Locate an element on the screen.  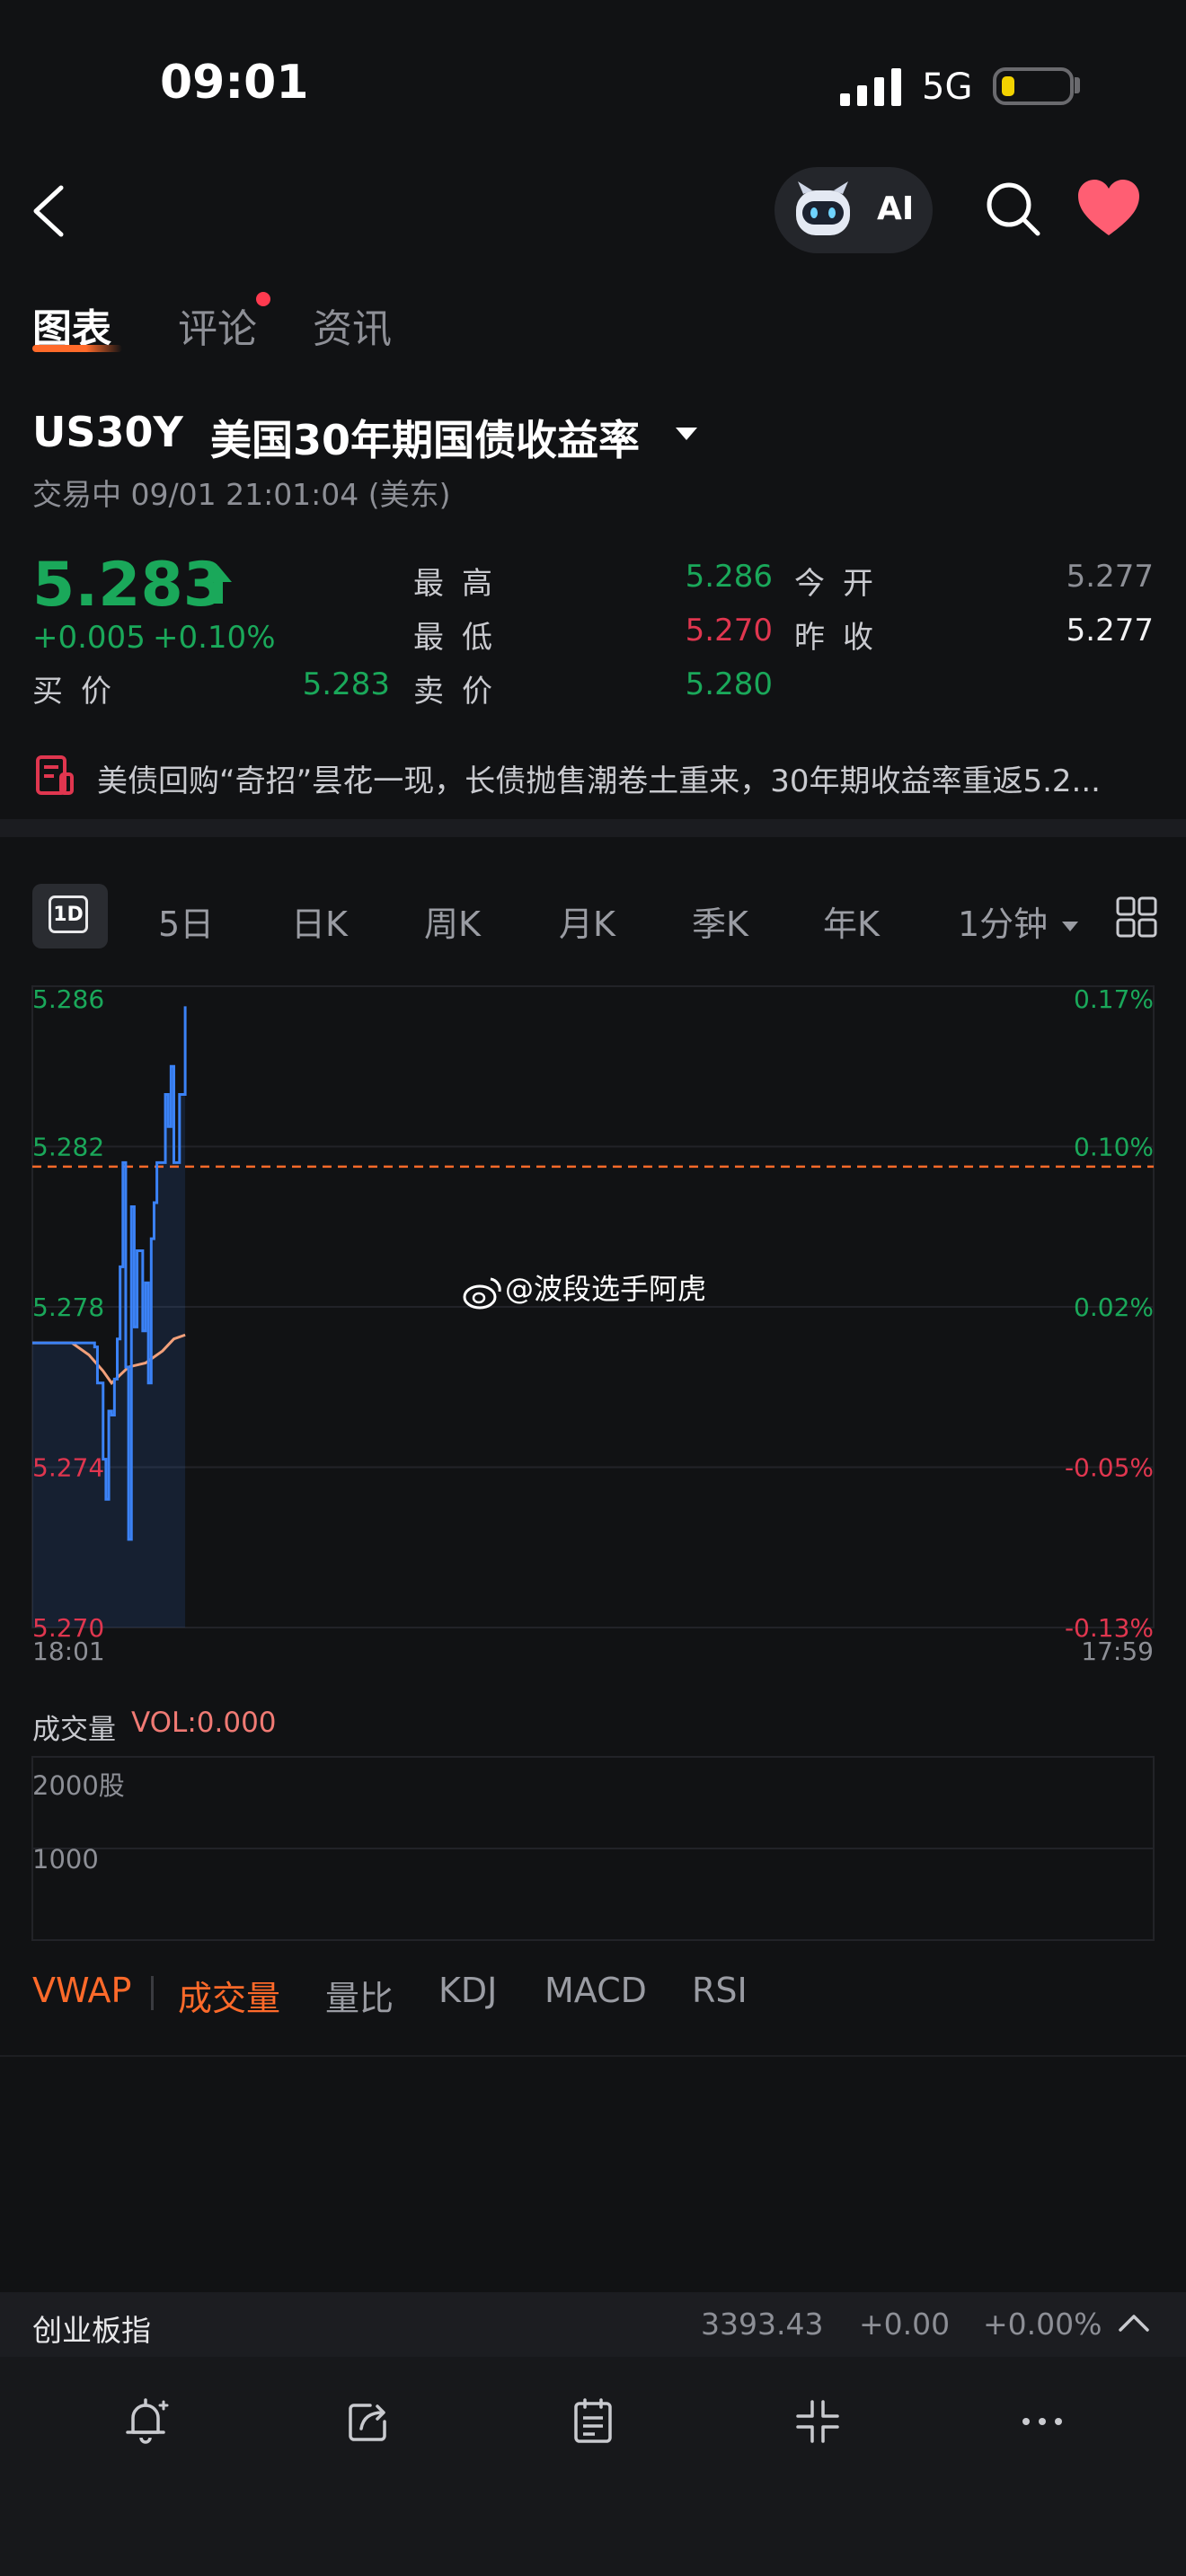
open-value: 5.277 is located at coordinates (1110, 577).